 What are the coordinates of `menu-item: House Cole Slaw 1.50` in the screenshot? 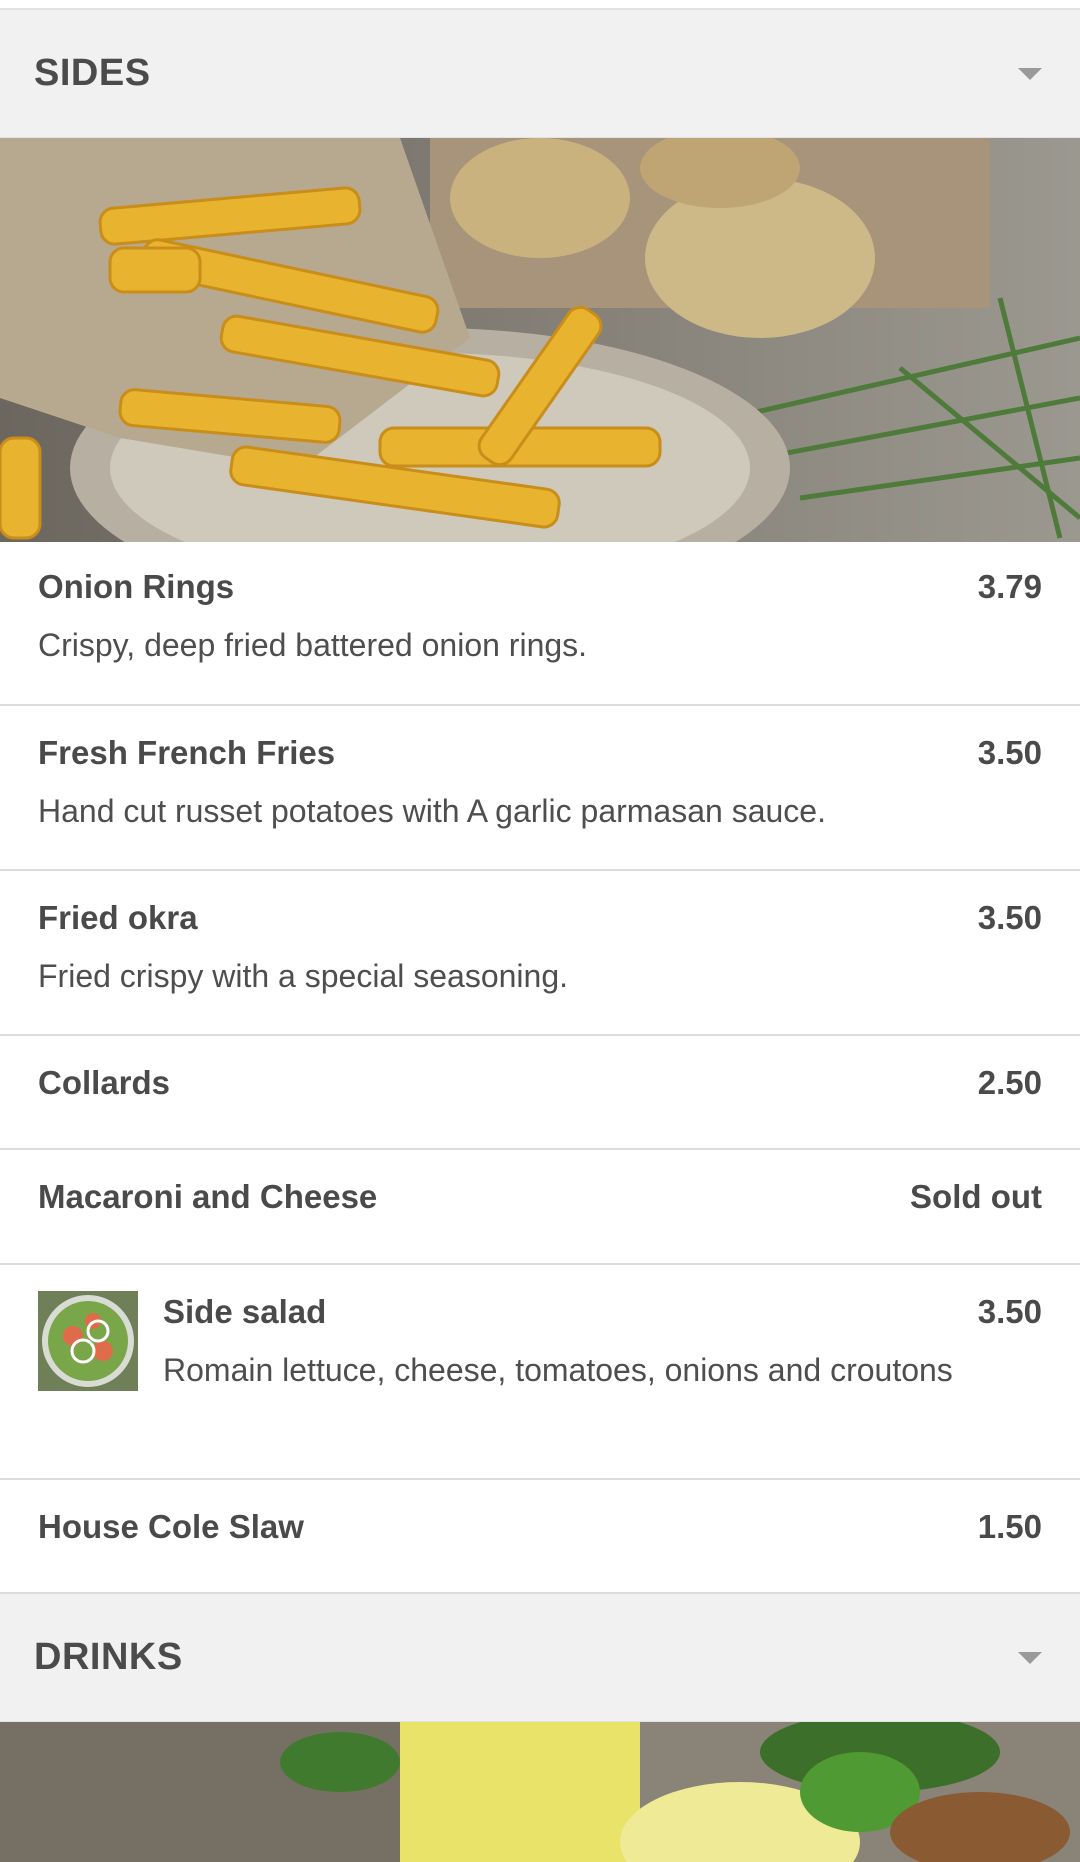 It's located at (540, 1537).